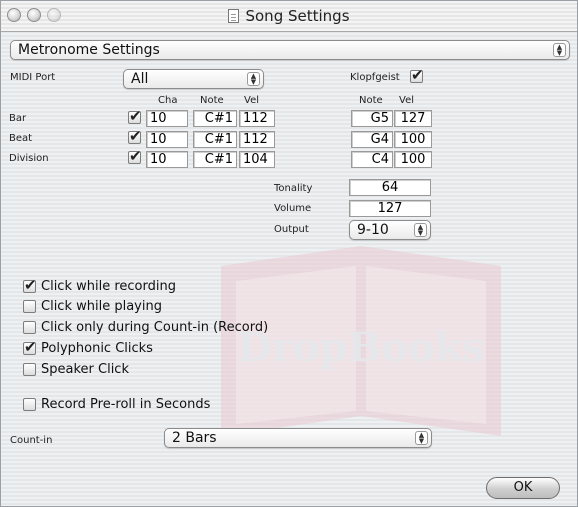 Image resolution: width=578 pixels, height=507 pixels. Describe the element at coordinates (140, 79) in the screenshot. I see `midi-port-value: All` at that location.